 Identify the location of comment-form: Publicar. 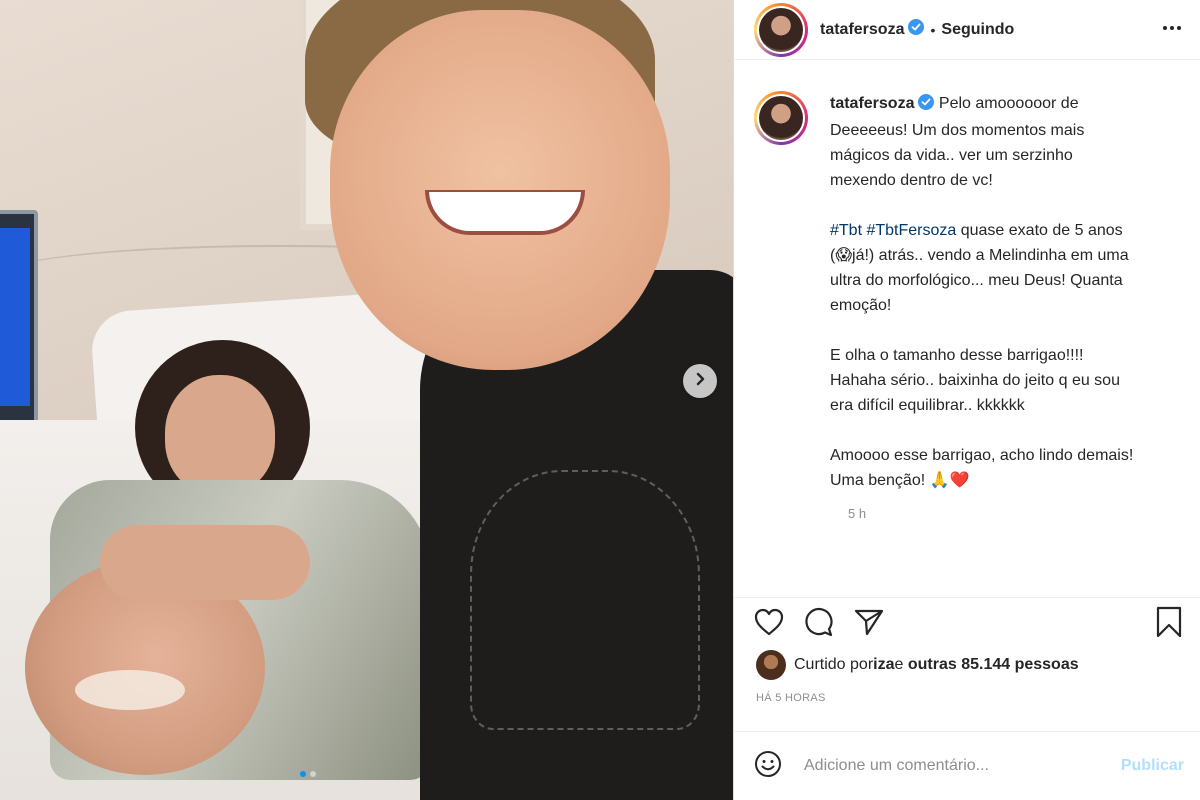
(967, 765).